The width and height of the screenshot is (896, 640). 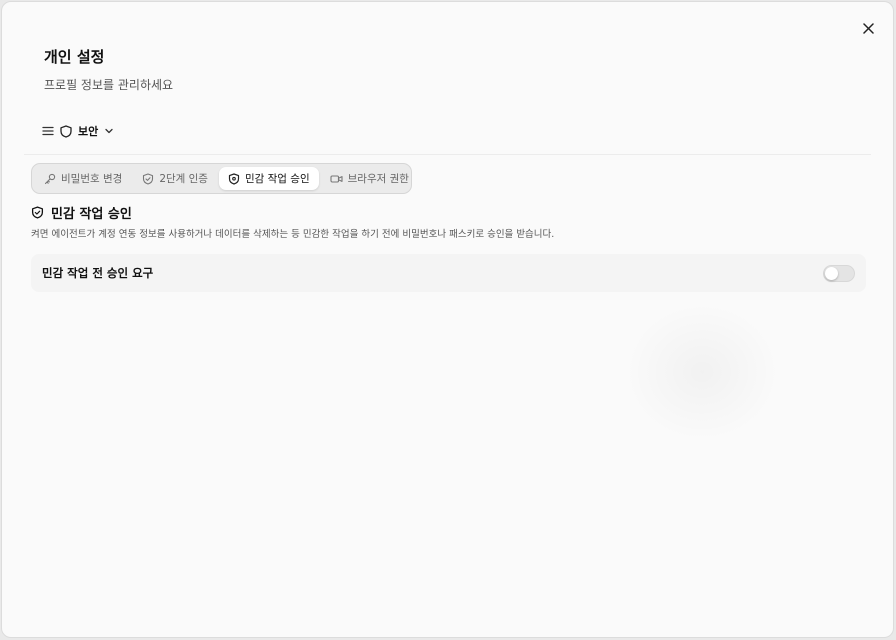 I want to click on security-tabs: 비밀번호 변경 2단계 인증 민감 작업 승인 브라우저 권한, so click(x=221, y=178).